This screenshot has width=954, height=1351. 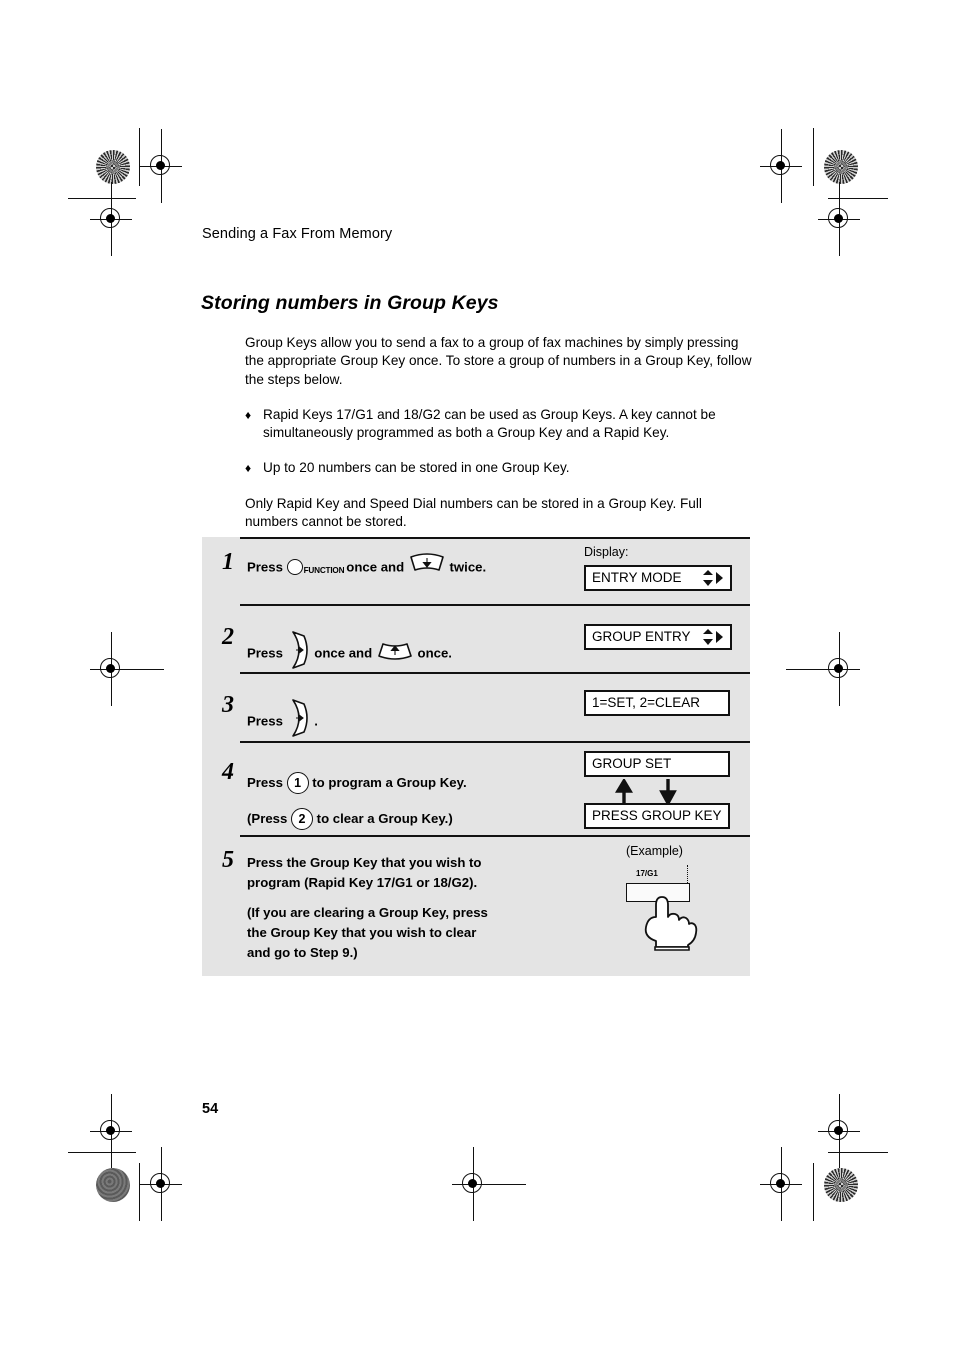 I want to click on example-illustration: (Example) 17/G1, so click(x=664, y=895).